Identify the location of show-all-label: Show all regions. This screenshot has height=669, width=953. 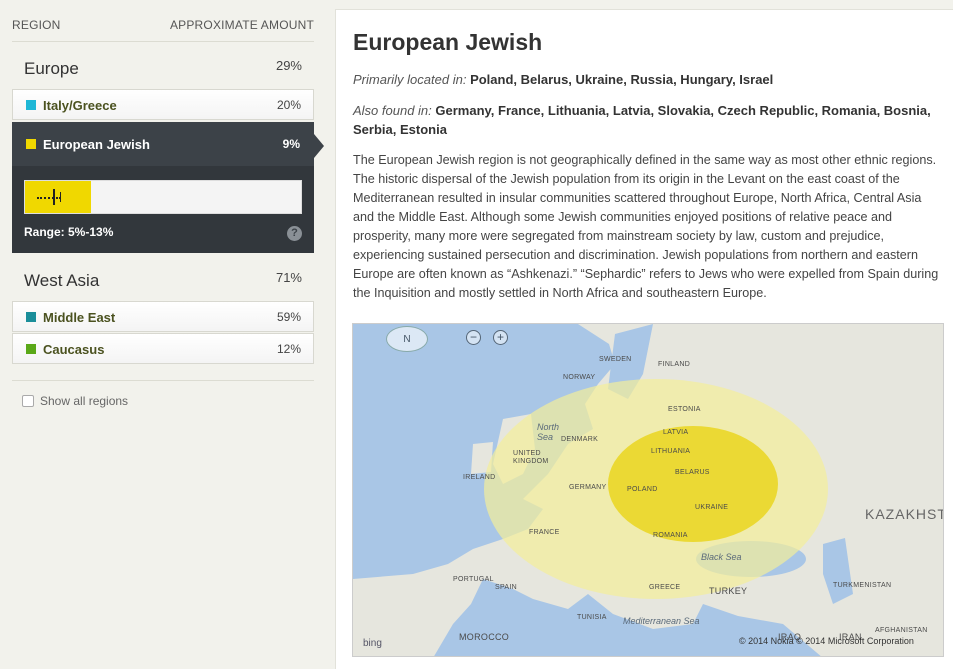
(84, 401).